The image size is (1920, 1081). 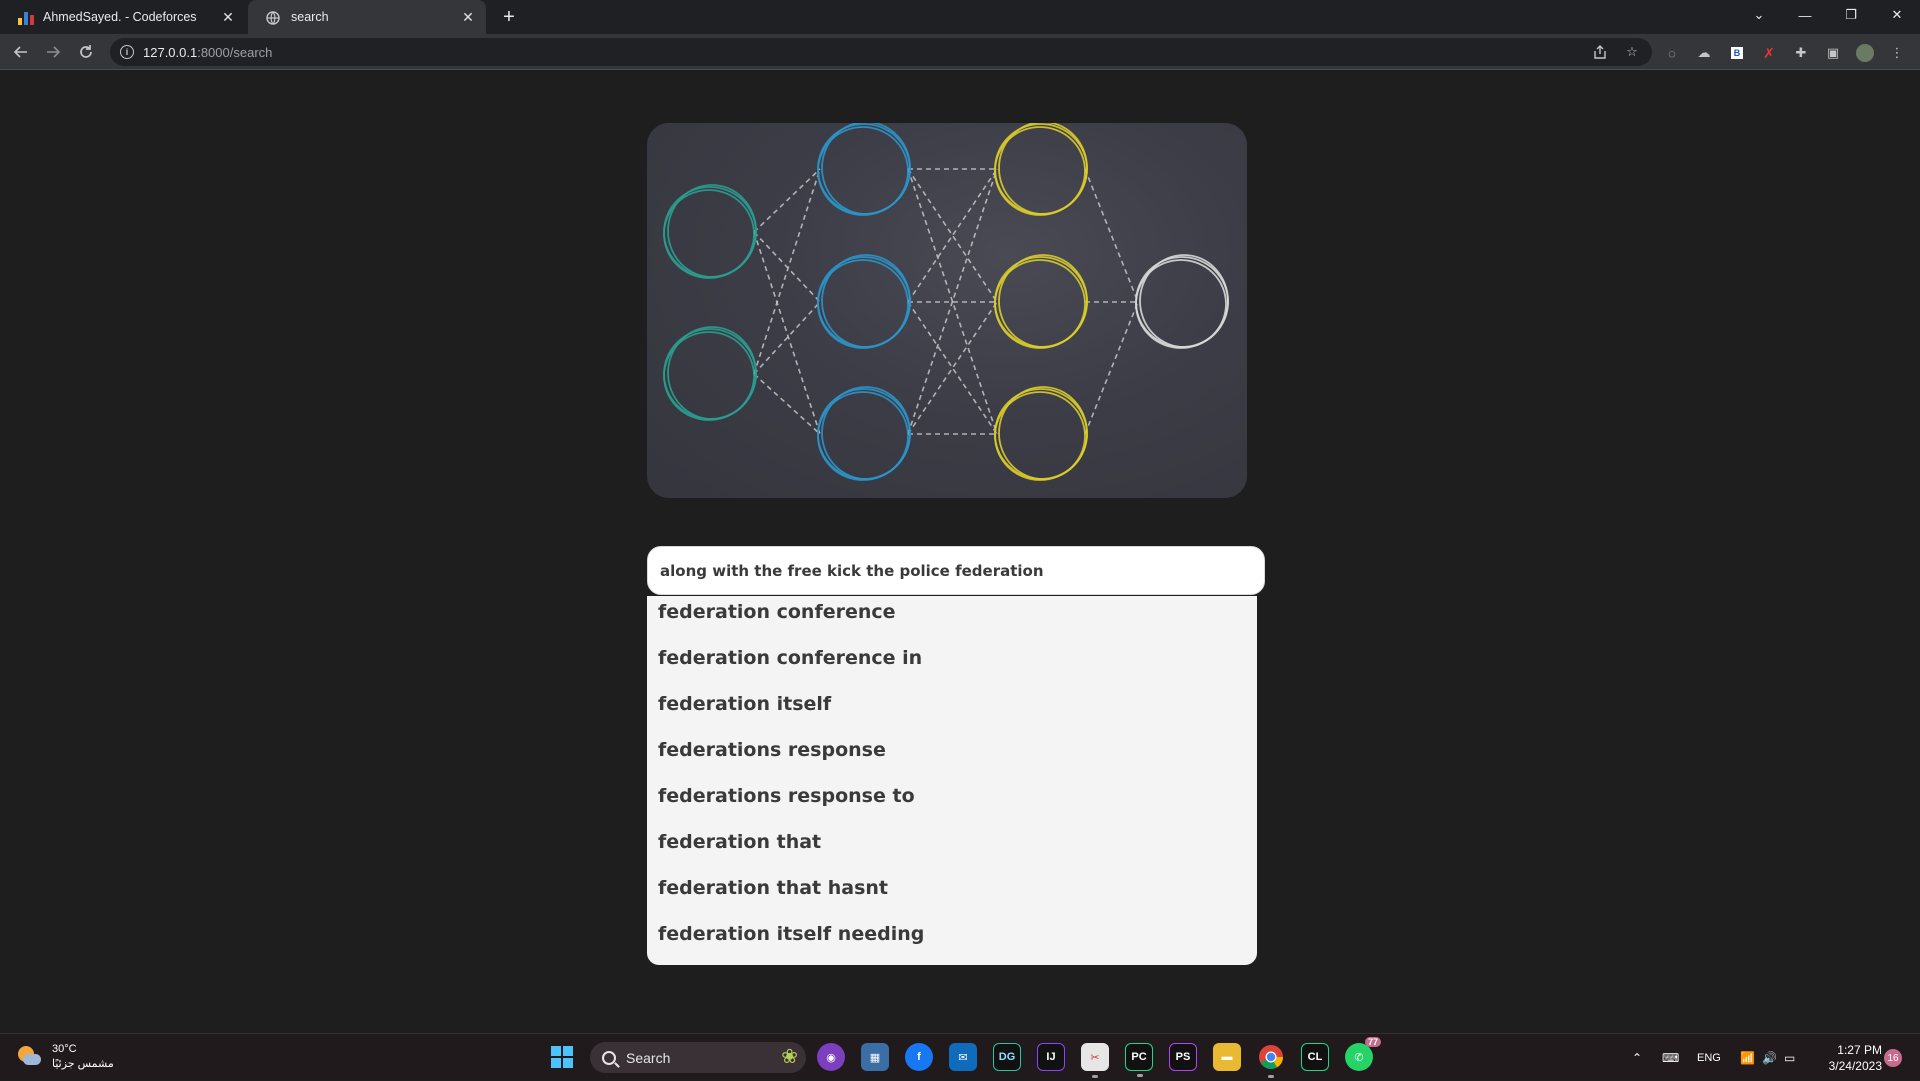 What do you see at coordinates (881, 52) in the screenshot?
I see `address-bar: i 127.0.0.1:8000/search` at bounding box center [881, 52].